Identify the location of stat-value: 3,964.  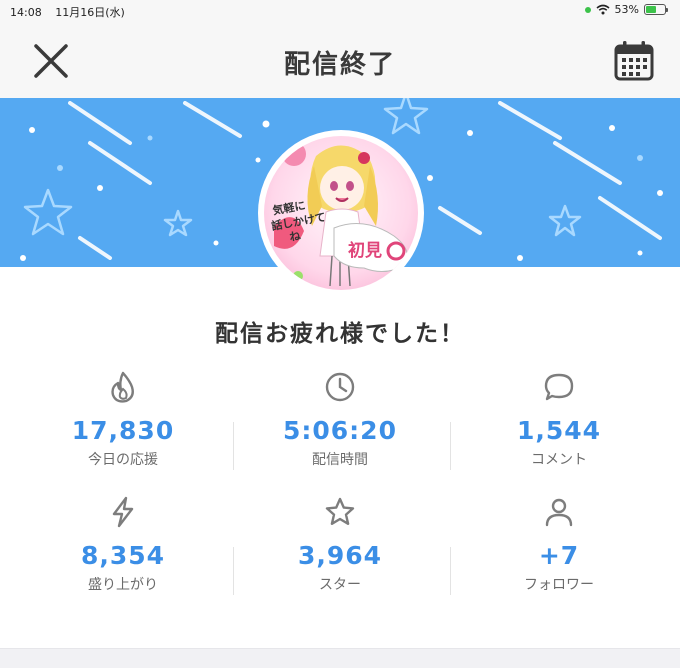
(340, 555).